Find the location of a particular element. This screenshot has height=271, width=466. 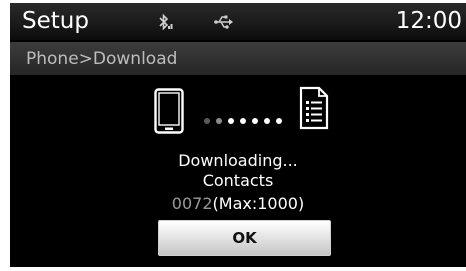

document-list-icon is located at coordinates (314, 110).